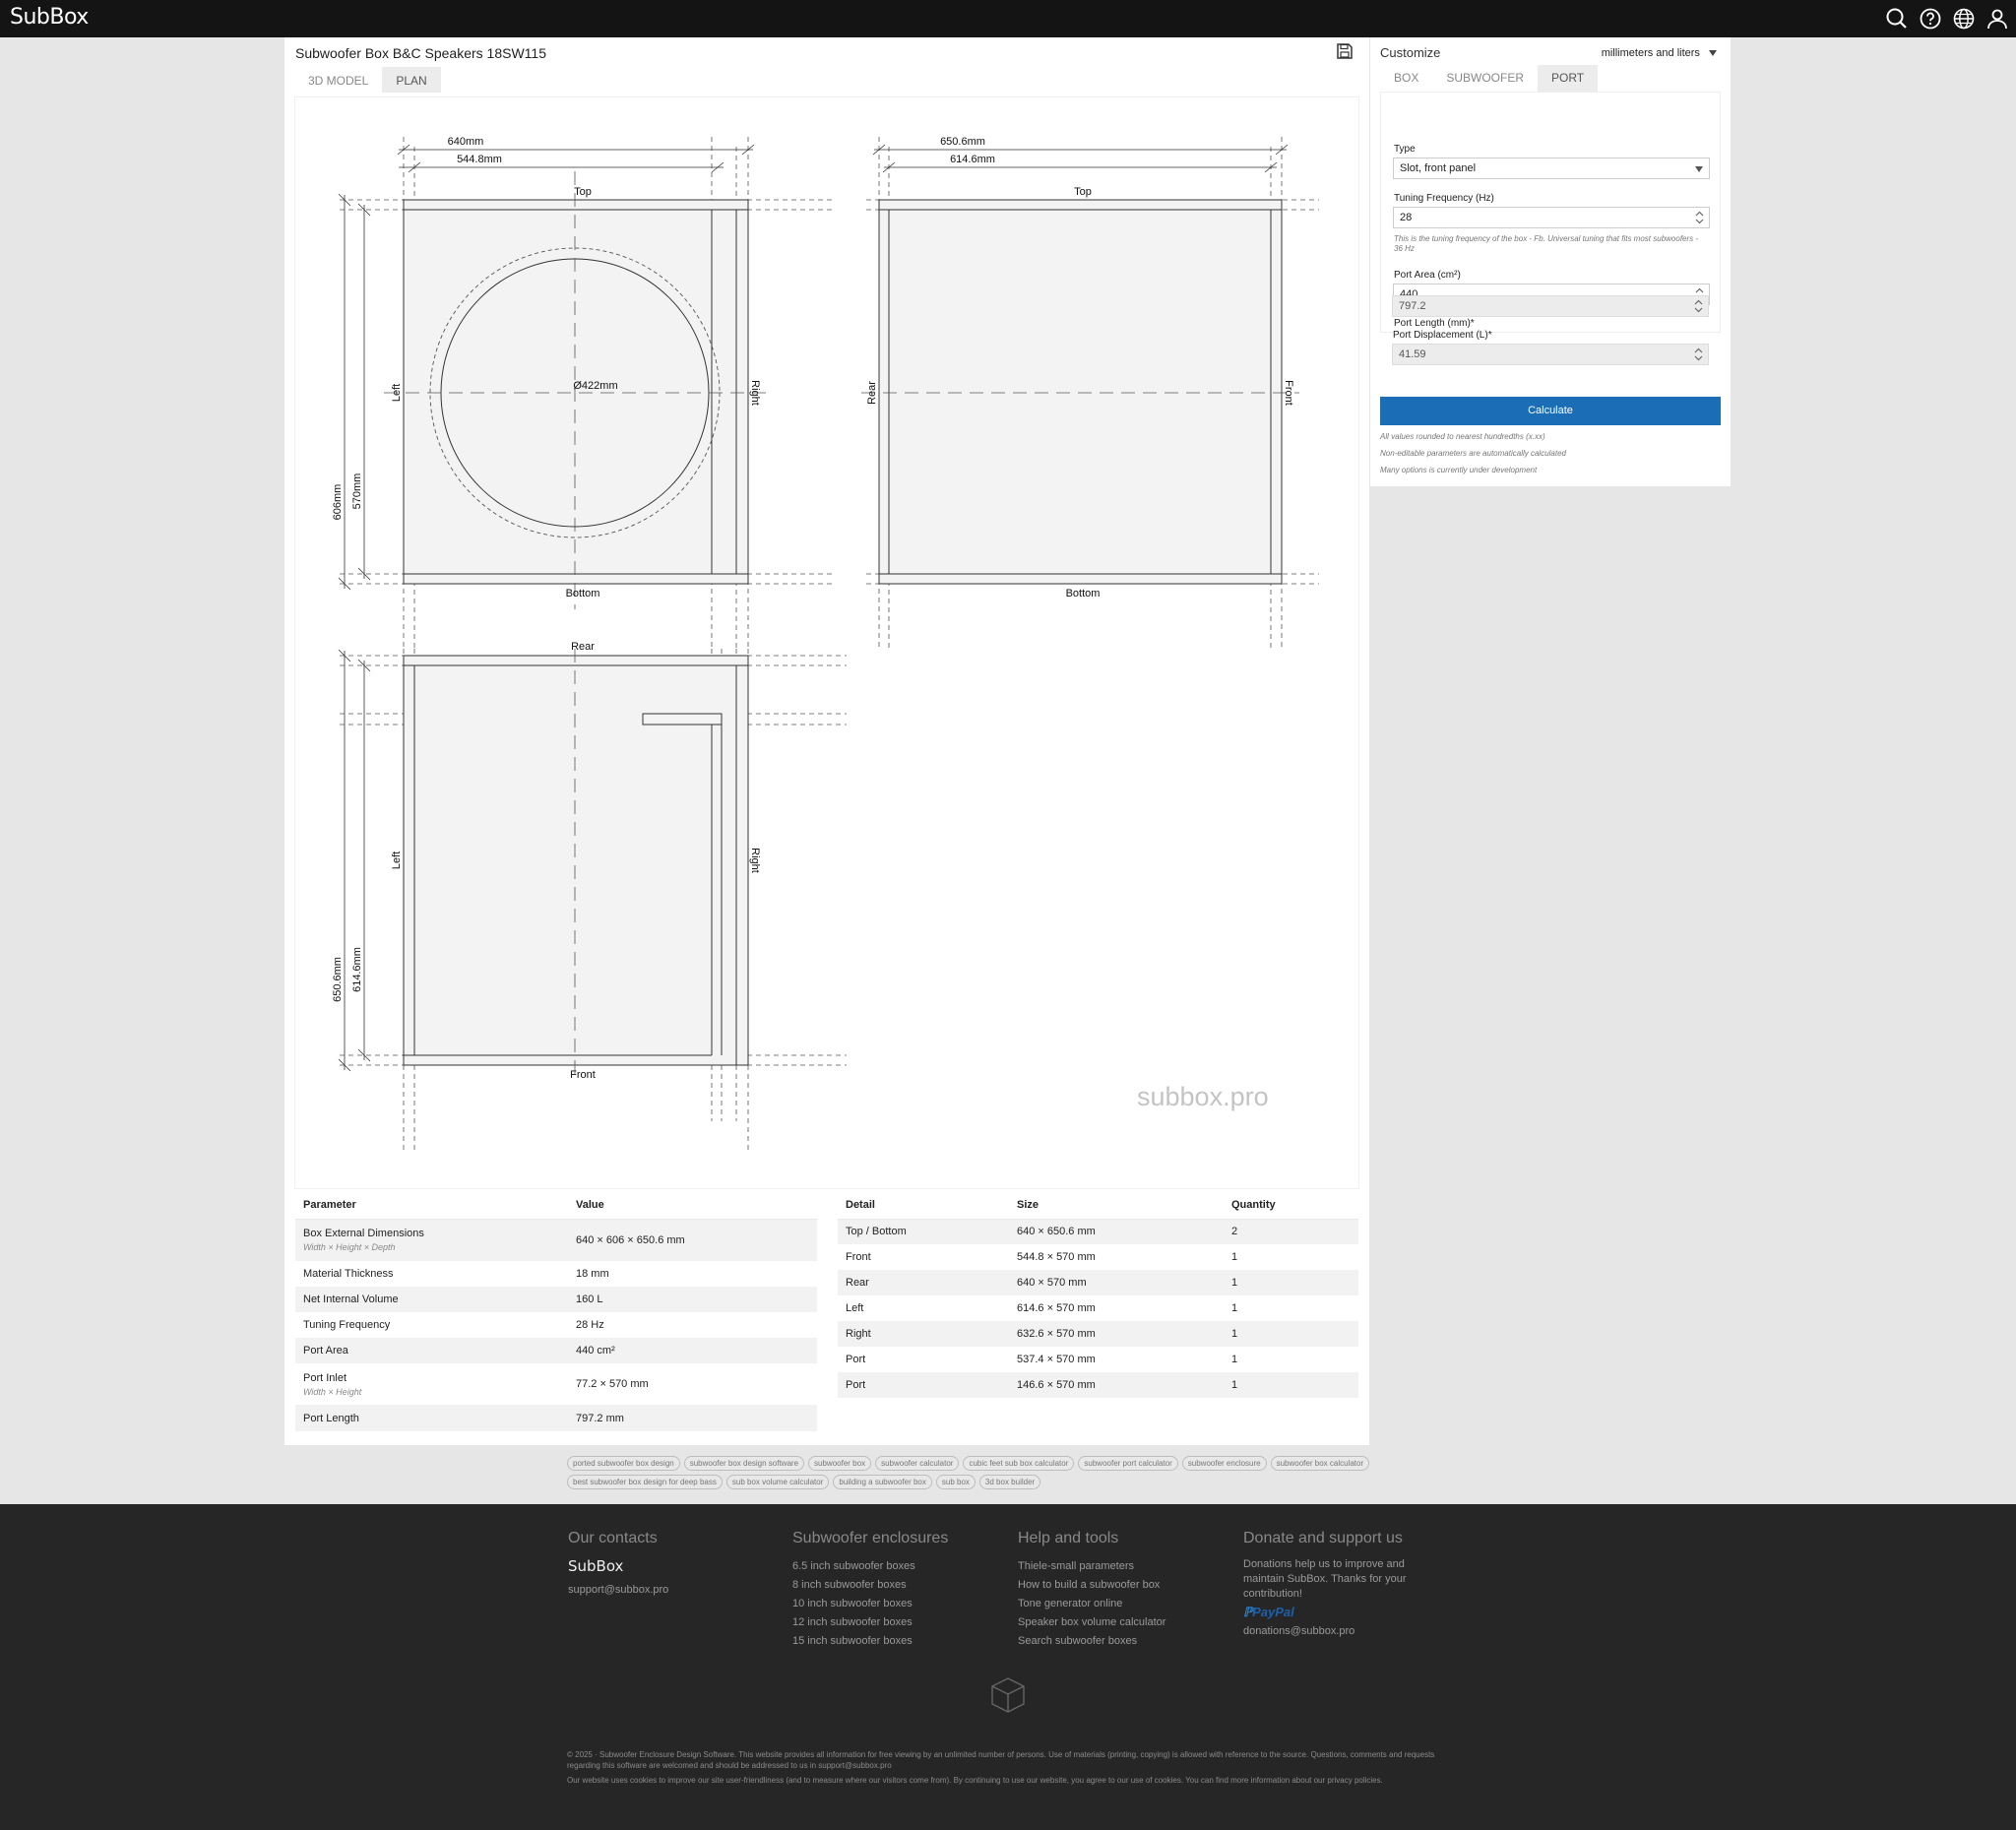 This screenshot has height=1830, width=2016. Describe the element at coordinates (596, 1566) in the screenshot. I see `footer-brand: SubBox` at that location.